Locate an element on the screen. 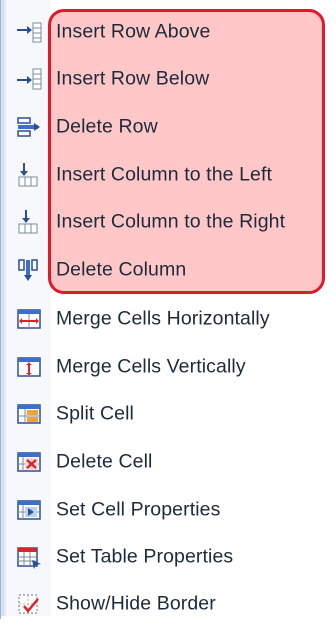 This screenshot has width=336, height=626. menu-item-set-cell-properties: Set Cell Properties is located at coordinates (168, 510).